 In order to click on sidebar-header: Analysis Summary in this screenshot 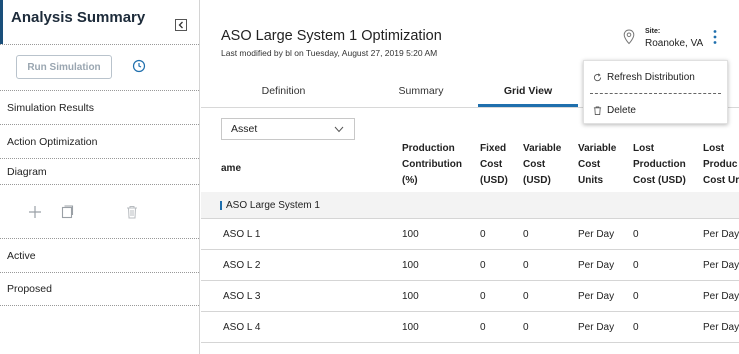, I will do `click(99, 22)`.